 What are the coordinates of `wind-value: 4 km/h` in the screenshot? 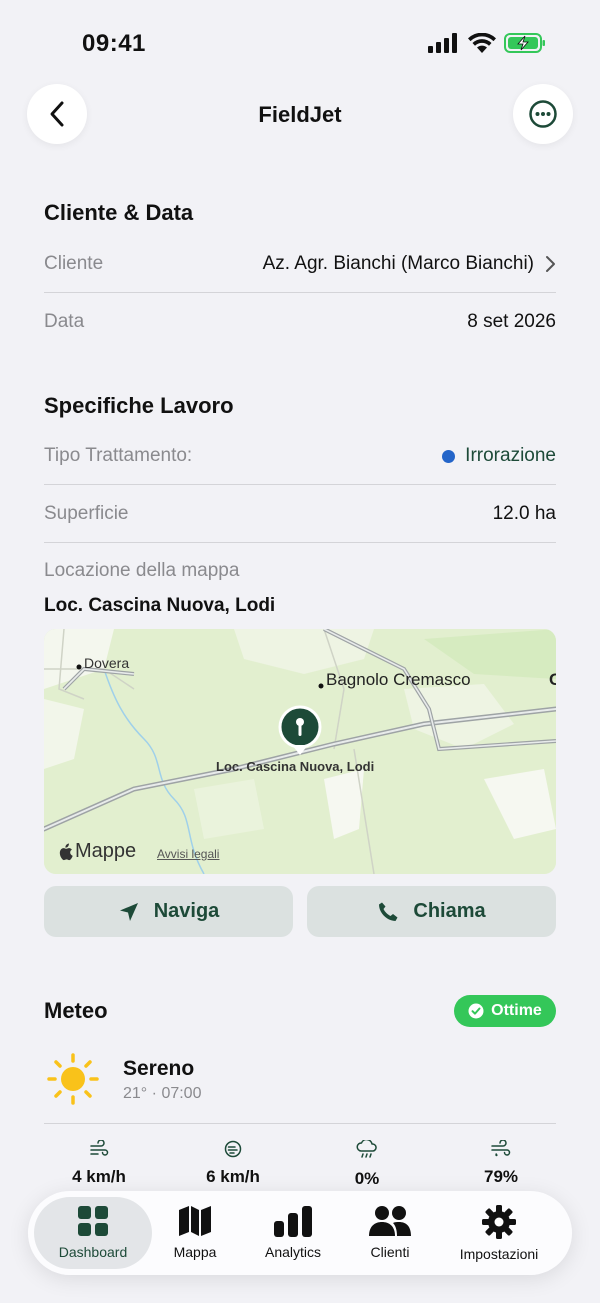 It's located at (99, 1176).